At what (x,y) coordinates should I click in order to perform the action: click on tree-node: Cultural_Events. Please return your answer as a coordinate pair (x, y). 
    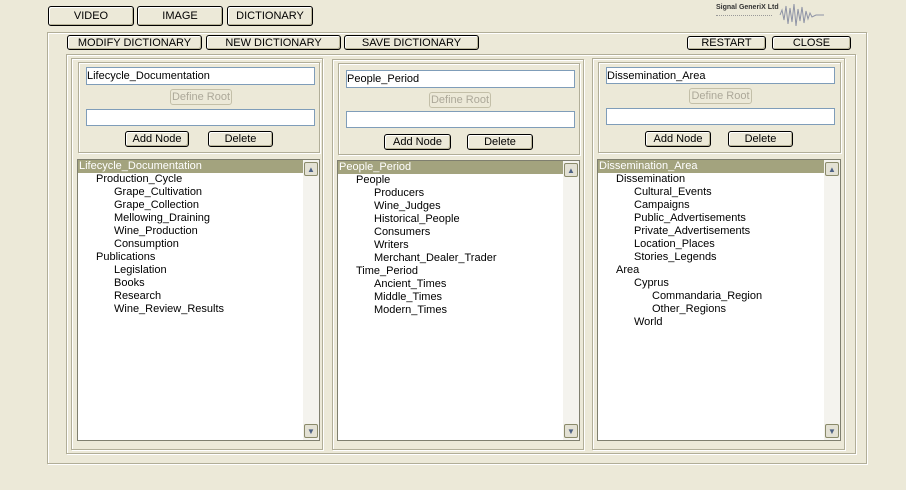
    Looking at the image, I should click on (655, 192).